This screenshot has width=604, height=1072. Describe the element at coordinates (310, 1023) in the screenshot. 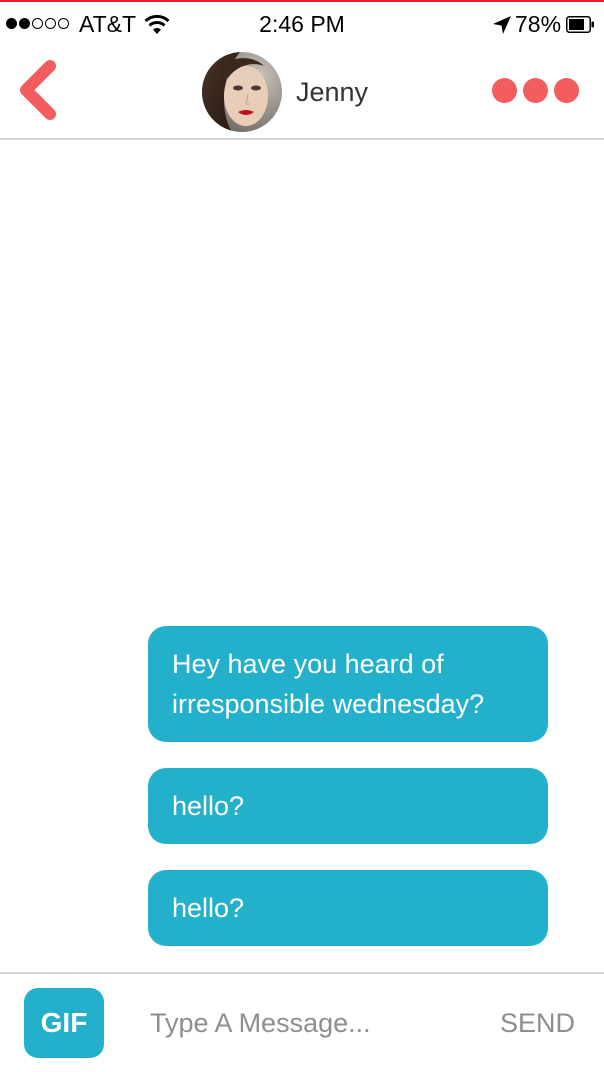

I see `message-input` at that location.